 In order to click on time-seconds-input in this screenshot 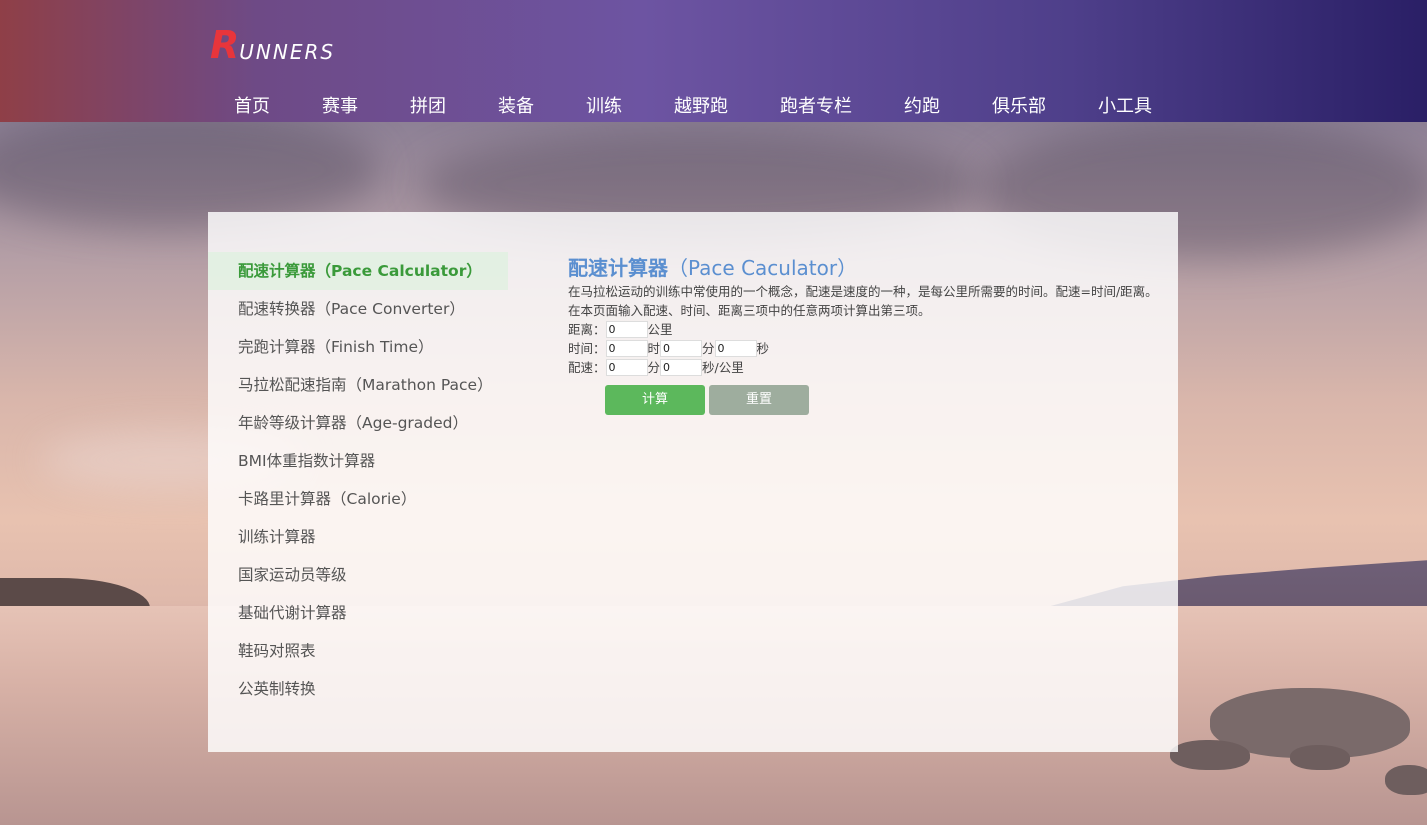, I will do `click(735, 348)`.